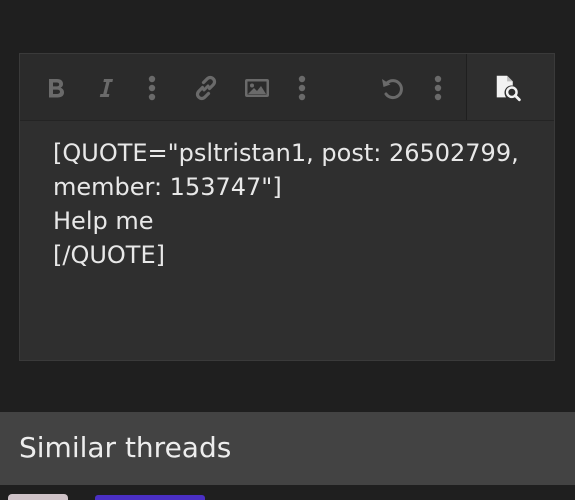 This screenshot has width=575, height=500. I want to click on preview-icon, so click(509, 88).